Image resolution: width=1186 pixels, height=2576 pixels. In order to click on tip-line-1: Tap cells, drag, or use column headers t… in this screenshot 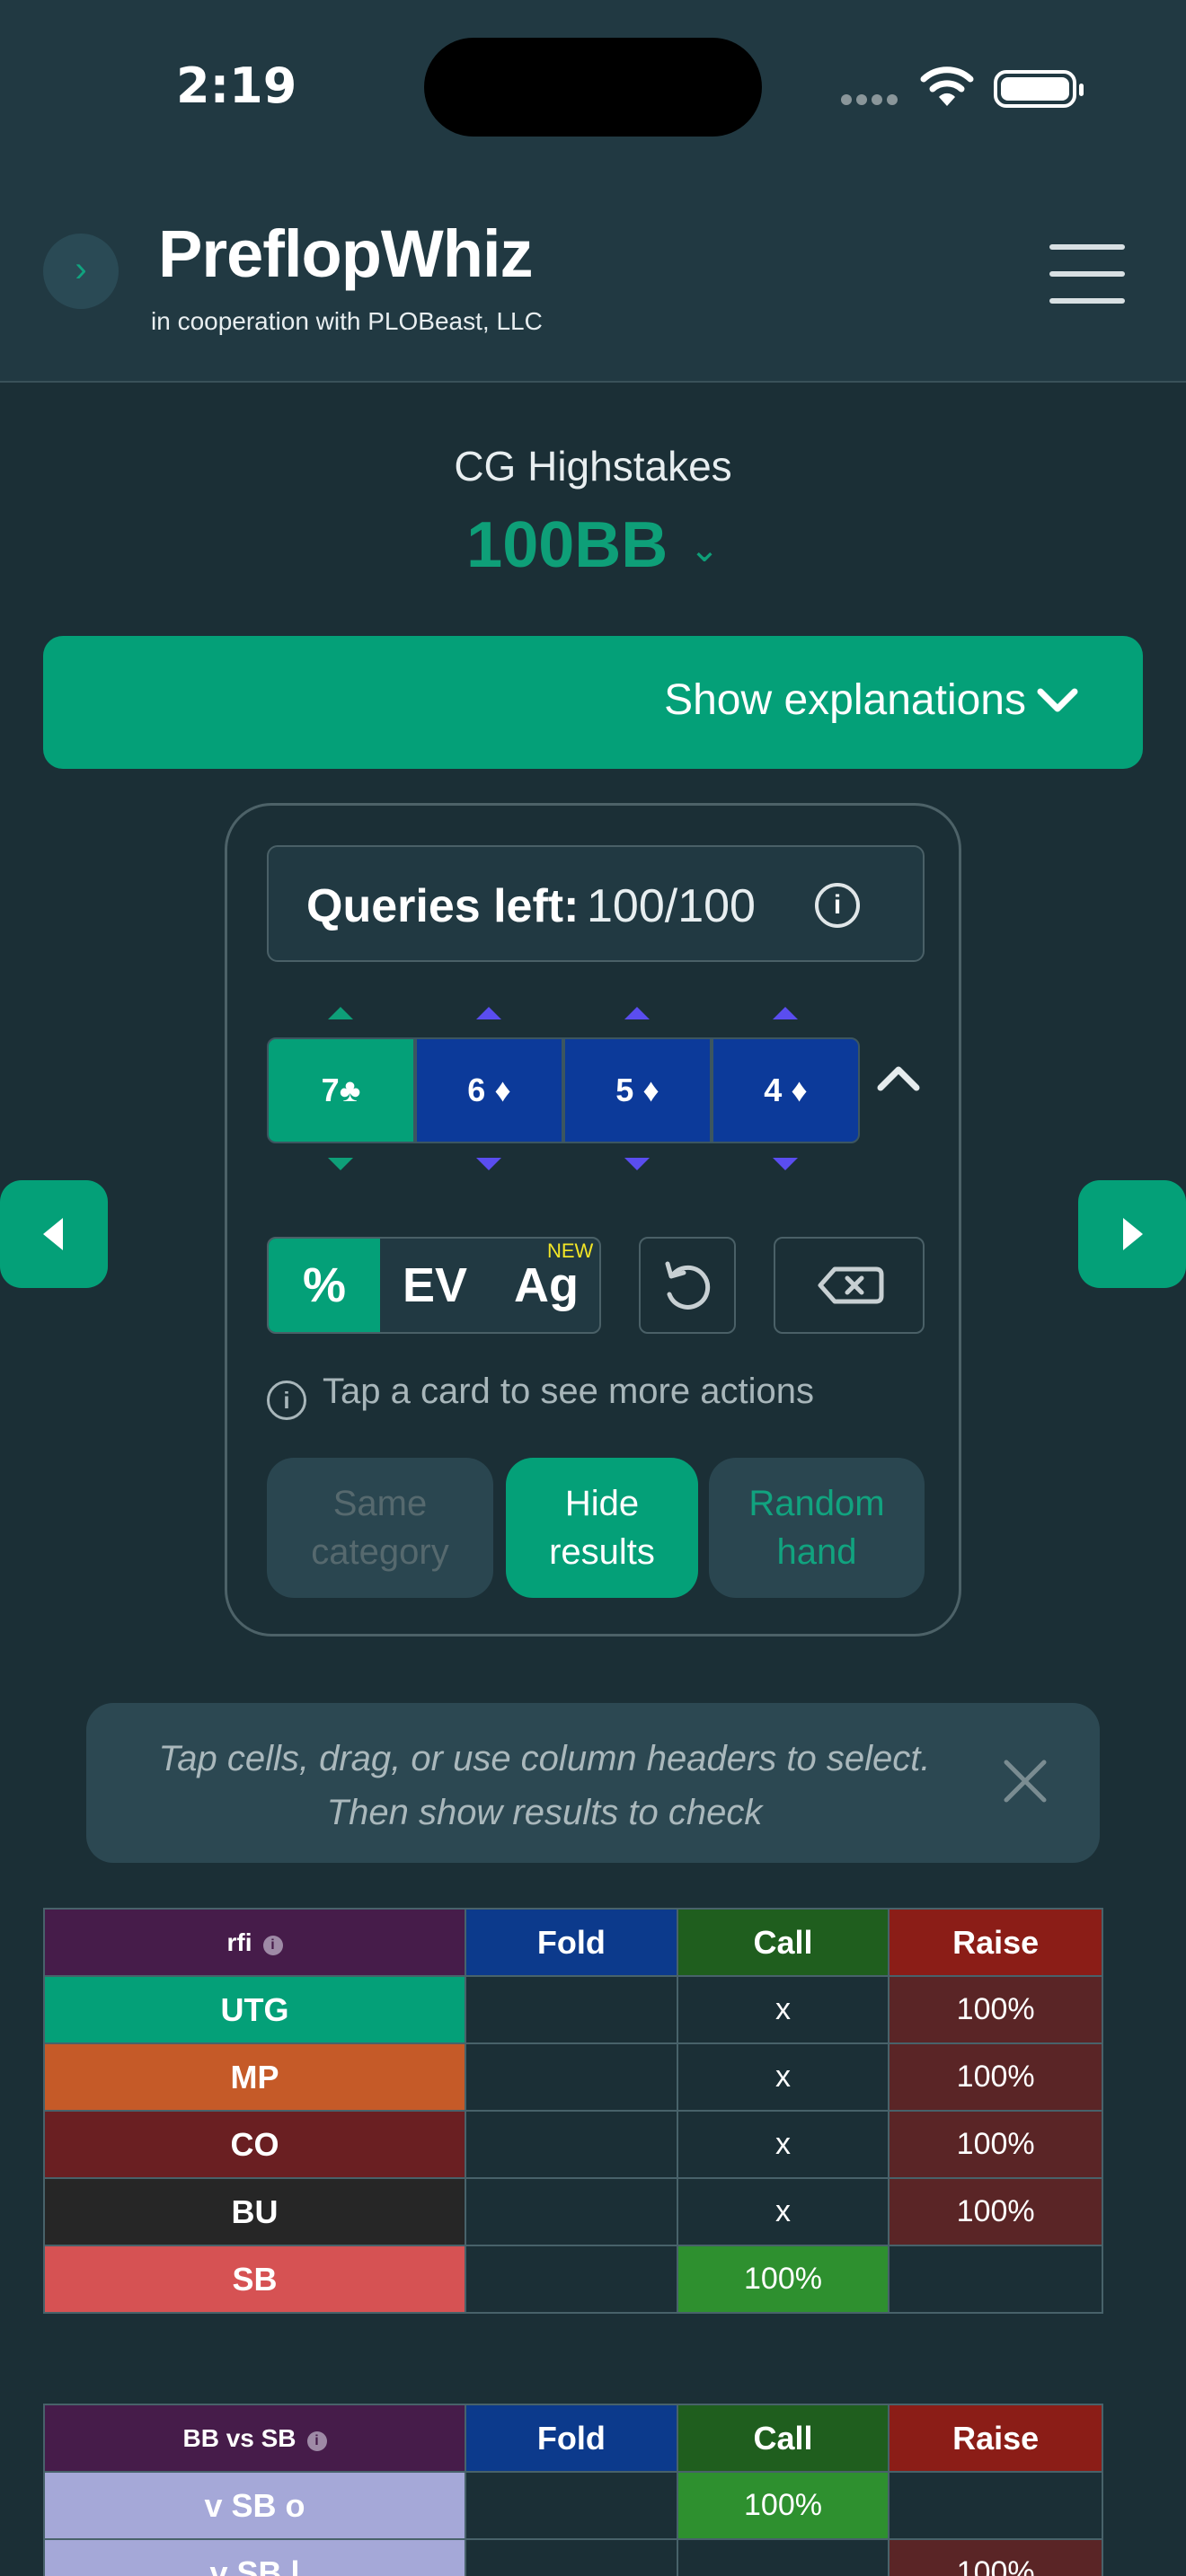, I will do `click(544, 1758)`.